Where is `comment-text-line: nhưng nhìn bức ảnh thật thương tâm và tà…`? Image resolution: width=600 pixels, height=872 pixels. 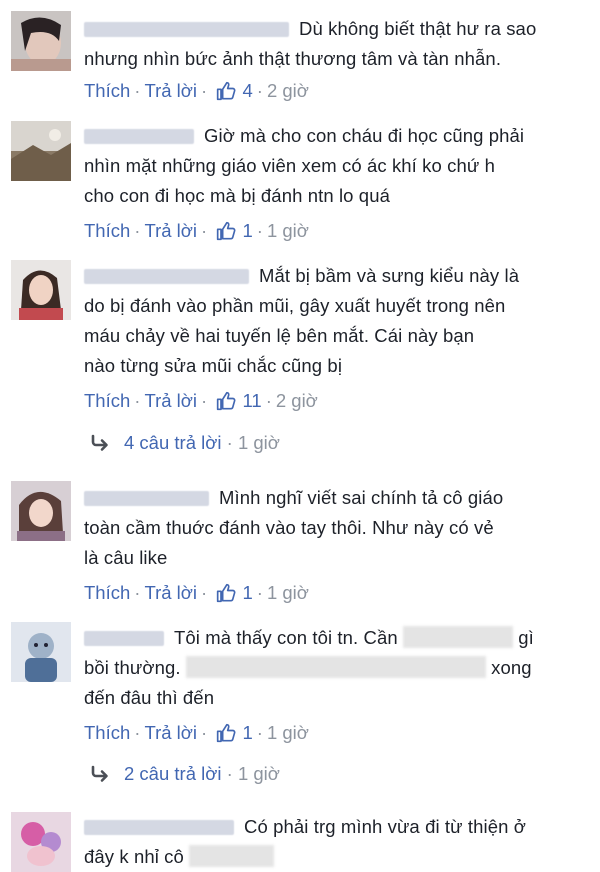
comment-text-line: nhưng nhìn bức ảnh thật thương tâm và tà… is located at coordinates (293, 58).